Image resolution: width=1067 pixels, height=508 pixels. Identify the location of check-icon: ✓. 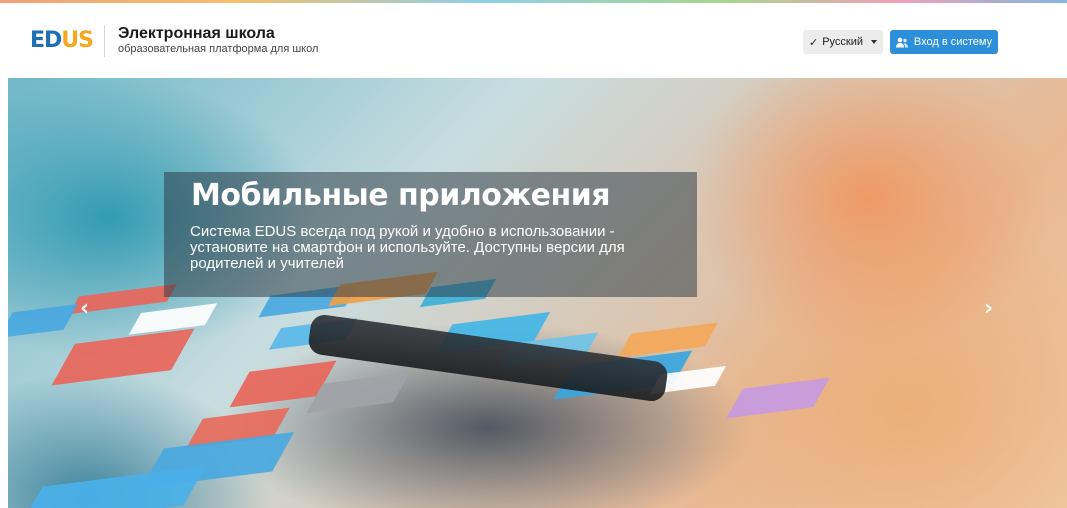
(813, 42).